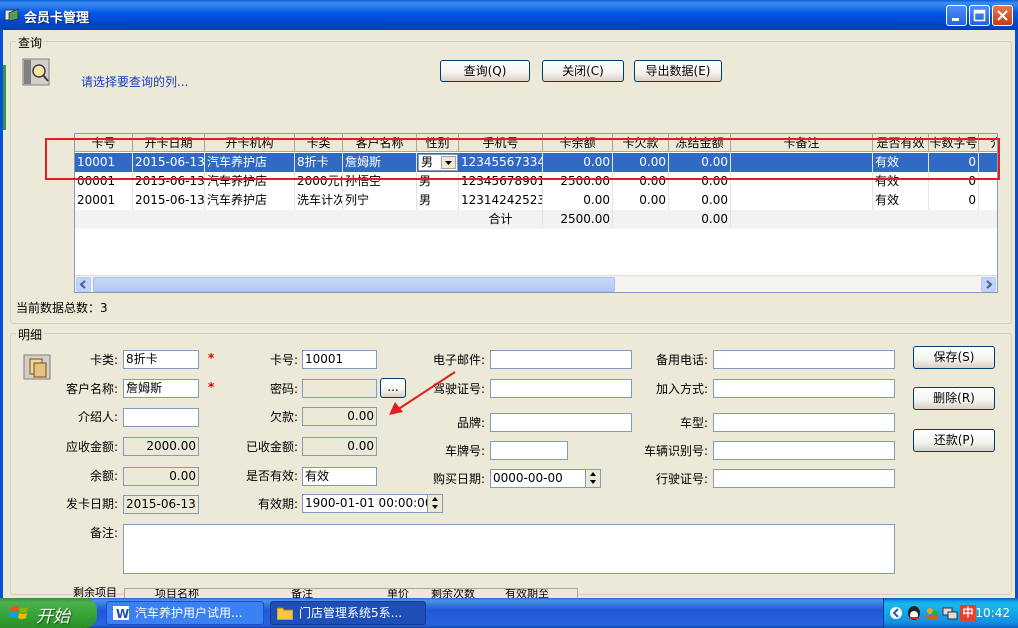 The width and height of the screenshot is (1018, 628). What do you see at coordinates (11, 15) in the screenshot?
I see `app-icon` at bounding box center [11, 15].